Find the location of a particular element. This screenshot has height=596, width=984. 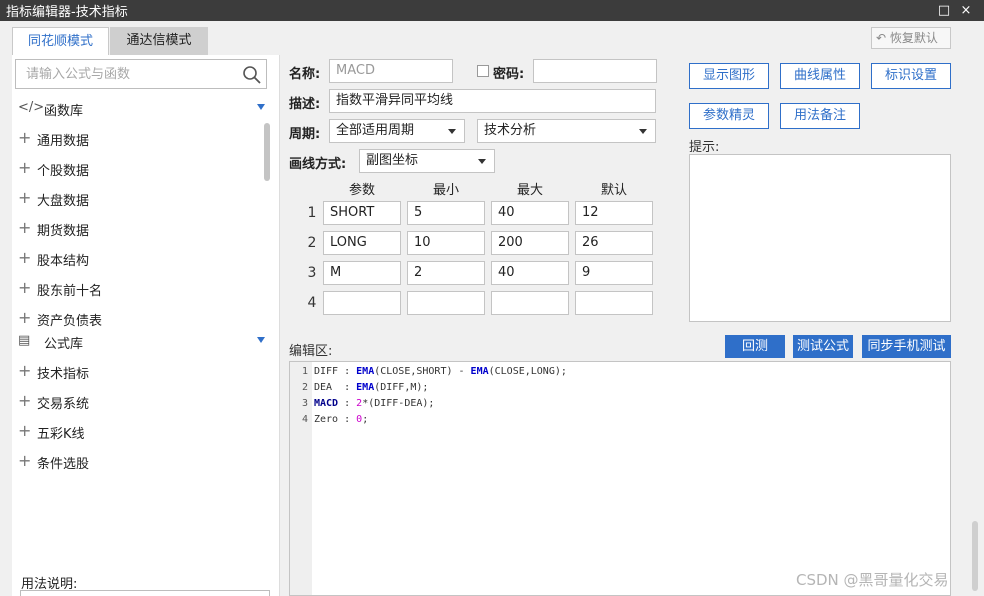

tree-item-balance-sheet: + 资产负债表 is located at coordinates (137, 319).